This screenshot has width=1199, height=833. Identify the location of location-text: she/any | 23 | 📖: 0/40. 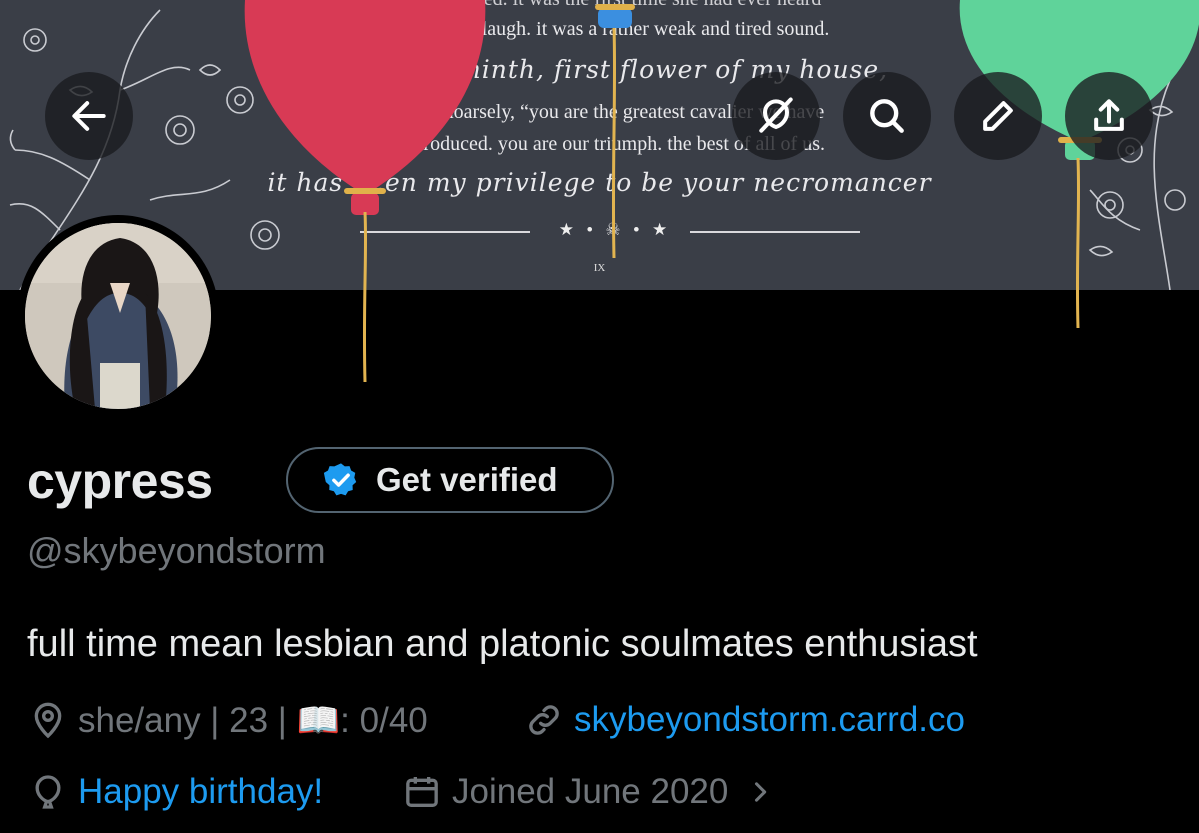
(253, 720).